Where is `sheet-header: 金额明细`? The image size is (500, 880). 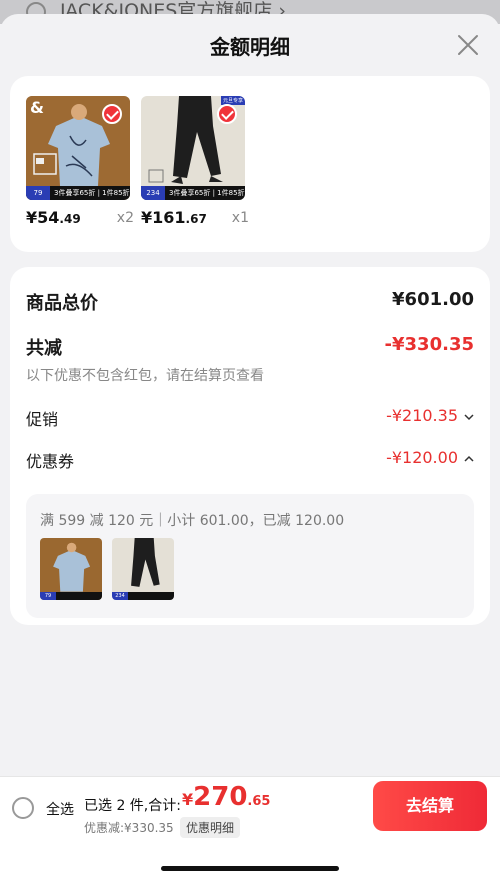
sheet-header: 金额明细 is located at coordinates (250, 45).